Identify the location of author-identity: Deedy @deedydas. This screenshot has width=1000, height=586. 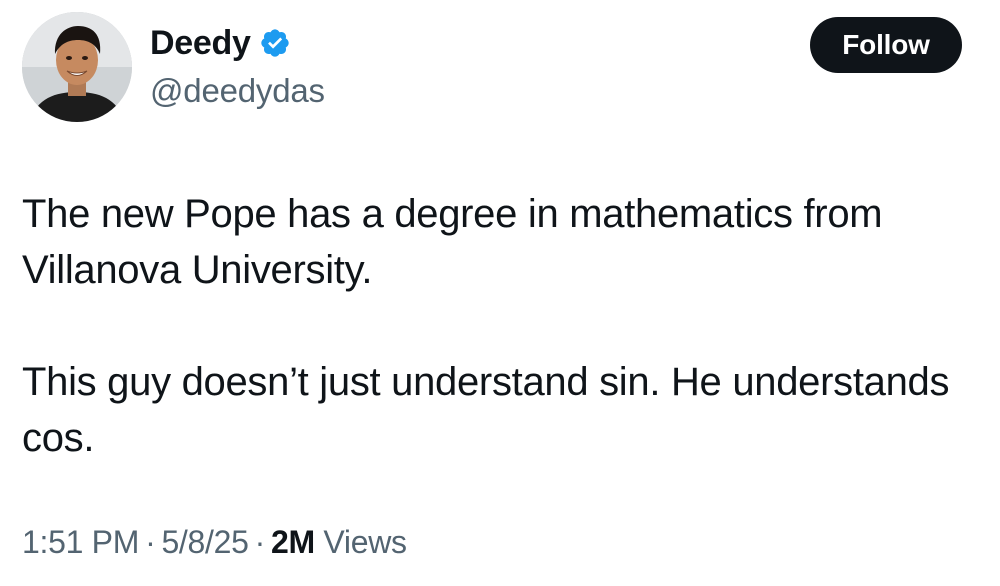
(237, 65).